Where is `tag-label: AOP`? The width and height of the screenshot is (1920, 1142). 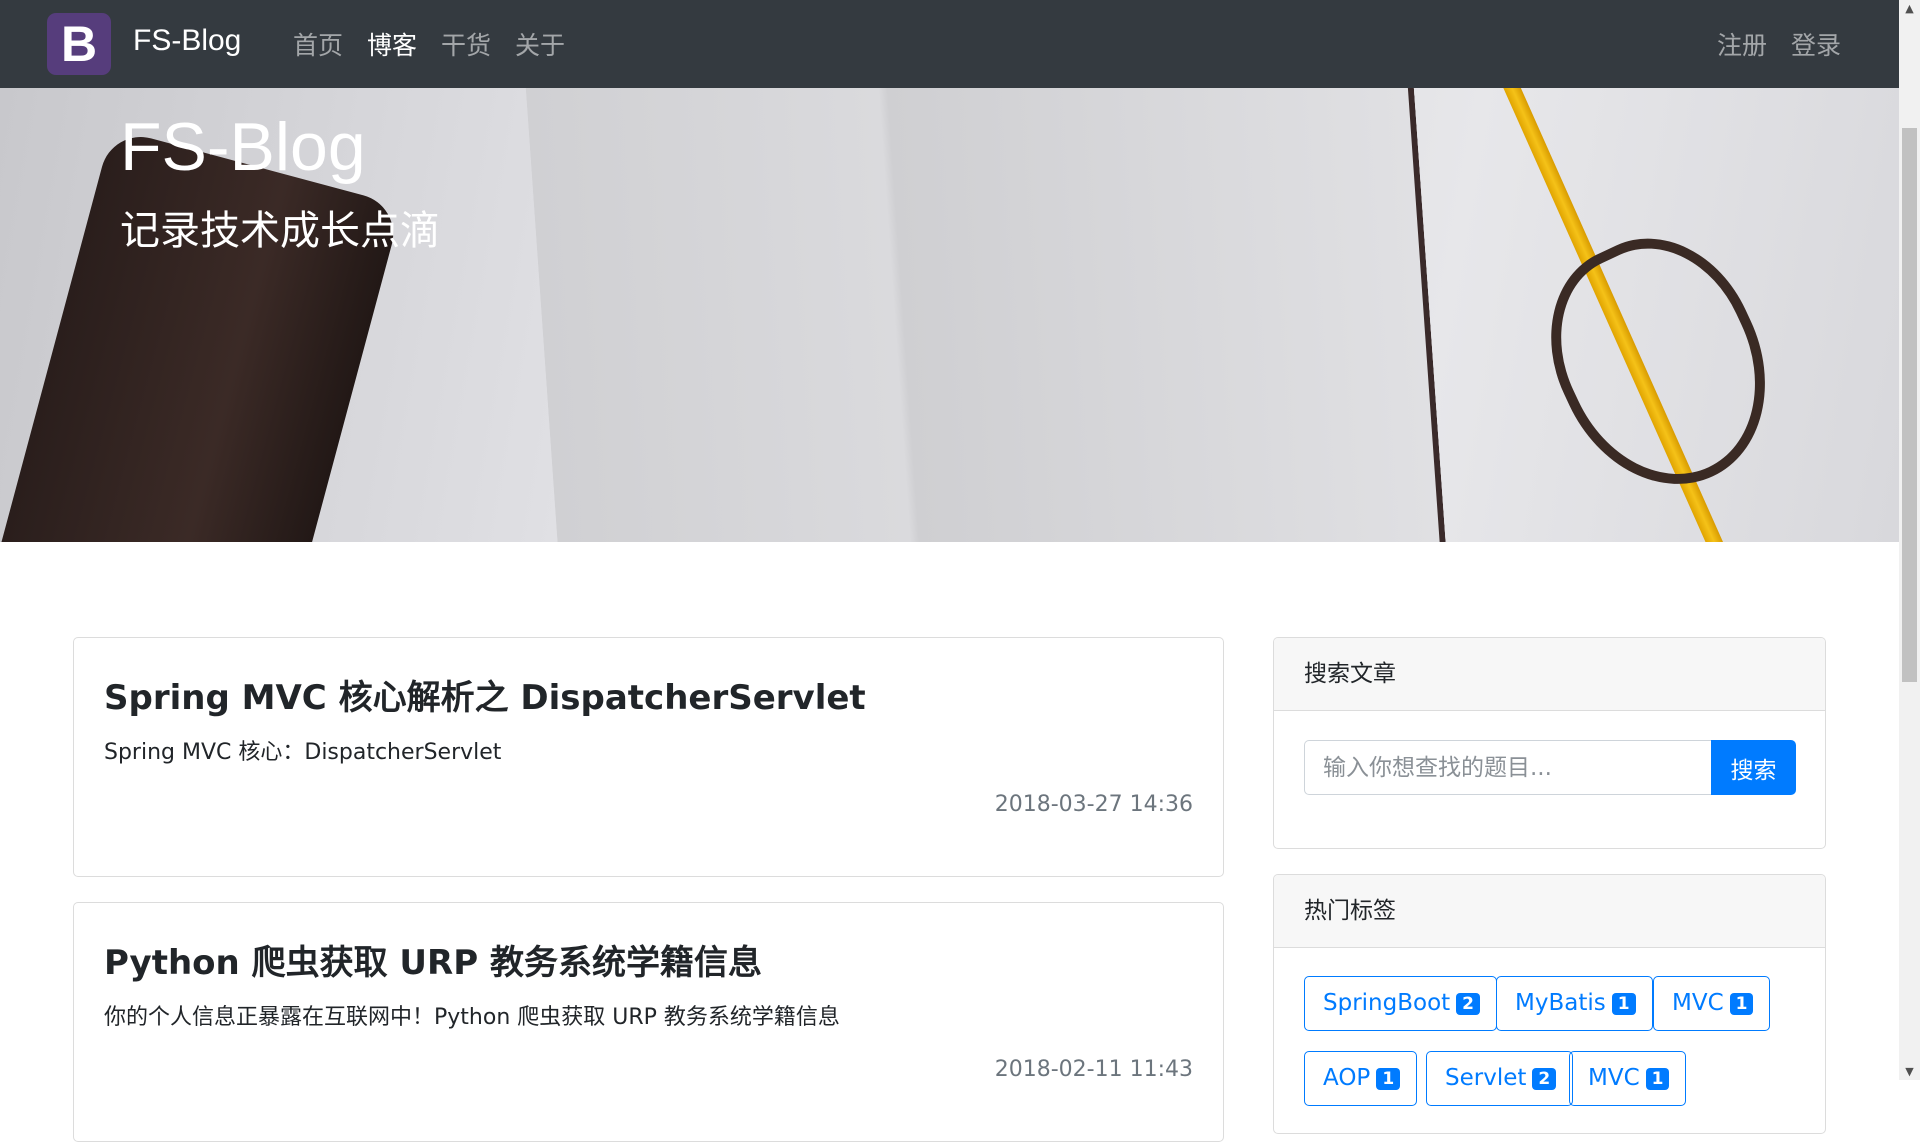 tag-label: AOP is located at coordinates (1347, 1078).